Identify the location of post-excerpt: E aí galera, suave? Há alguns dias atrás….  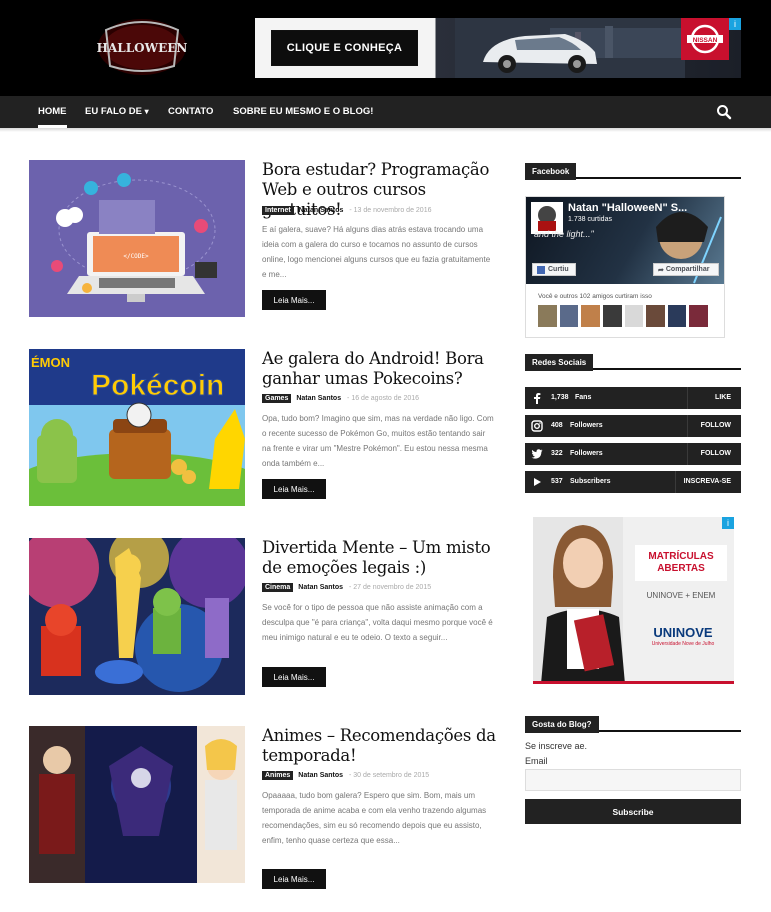
(376, 252).